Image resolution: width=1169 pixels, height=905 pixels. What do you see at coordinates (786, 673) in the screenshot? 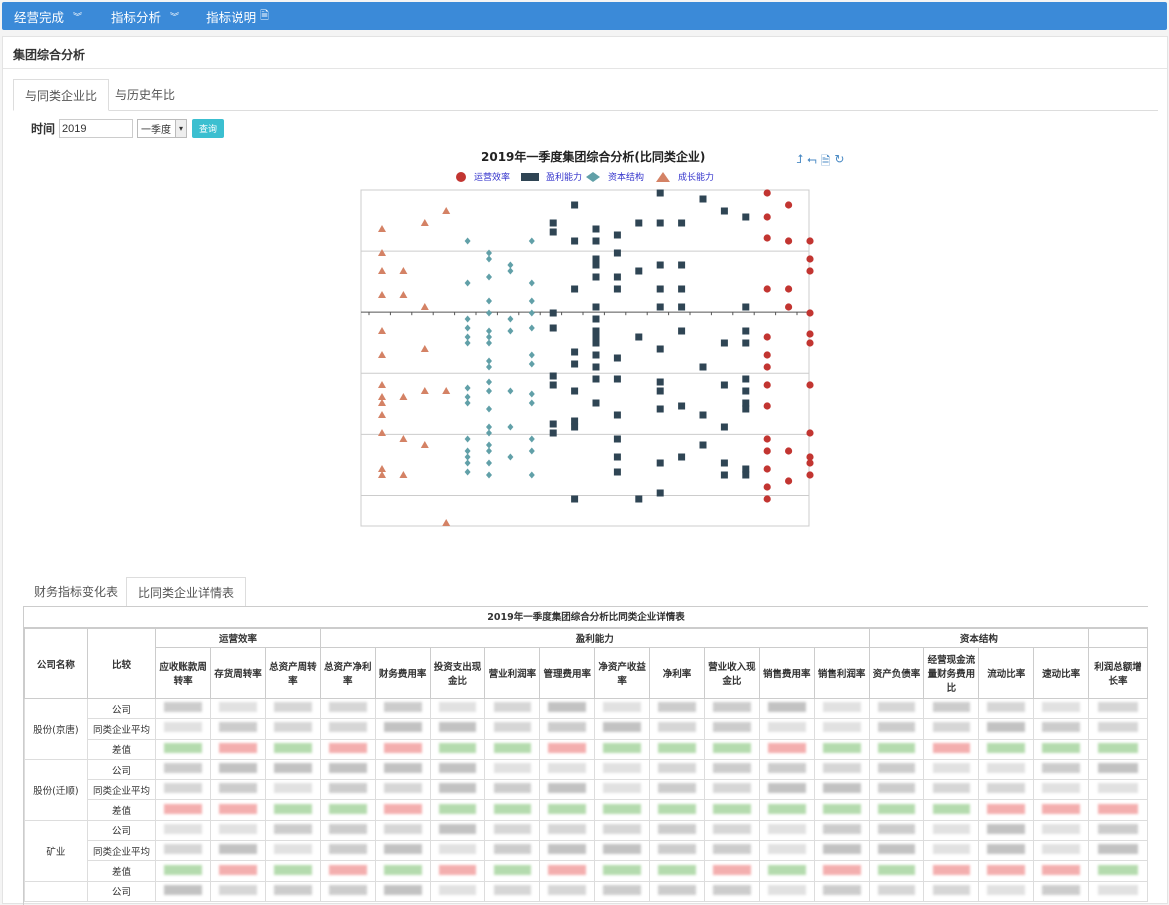
I see `header-metric: 销售费用率` at bounding box center [786, 673].